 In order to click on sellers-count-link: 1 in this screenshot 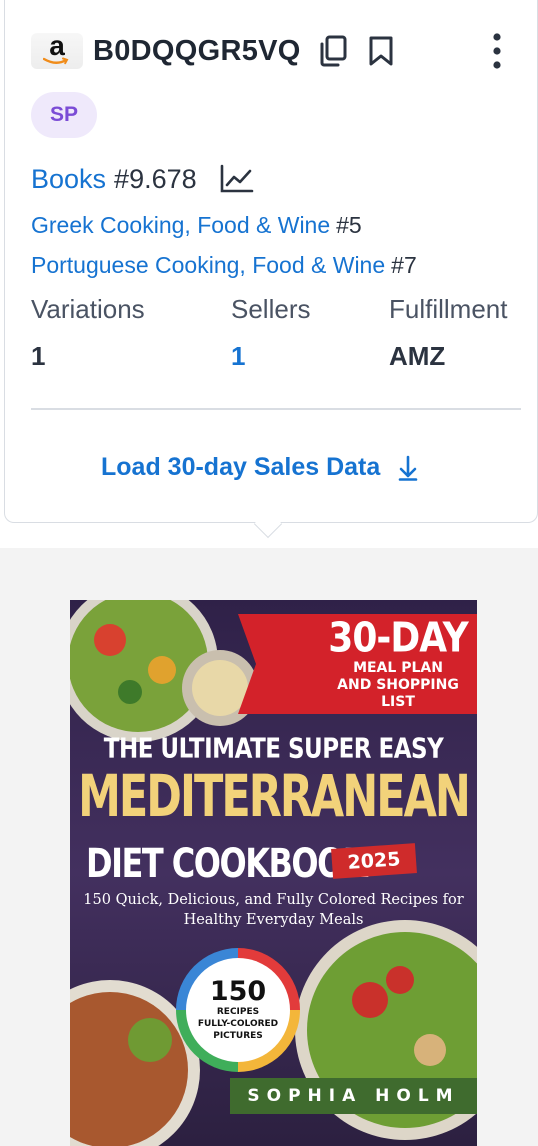, I will do `click(270, 356)`.